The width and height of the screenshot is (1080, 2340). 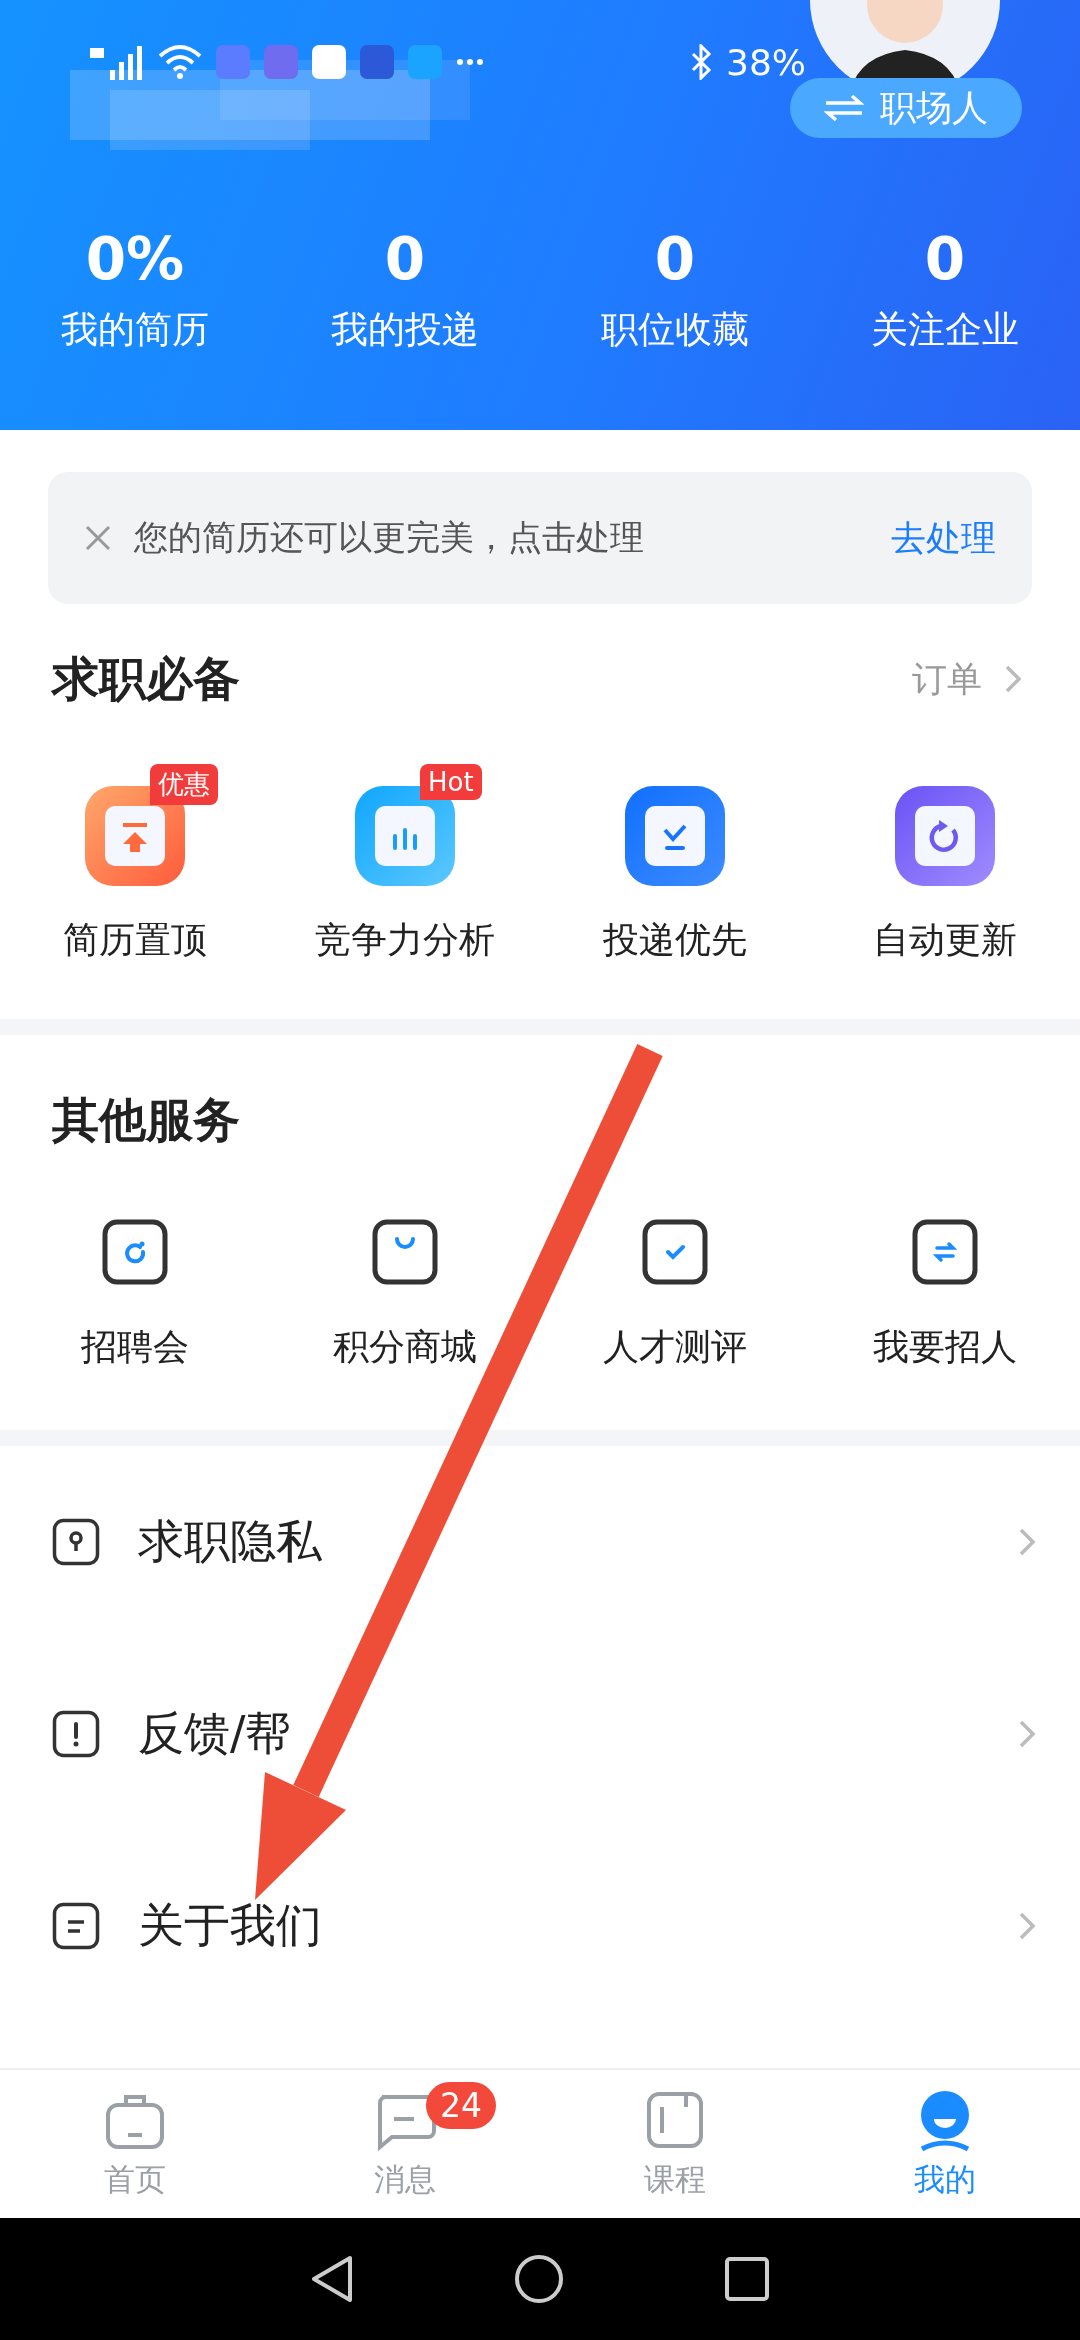 What do you see at coordinates (540, 1542) in the screenshot?
I see `menu-row: 求职隐私` at bounding box center [540, 1542].